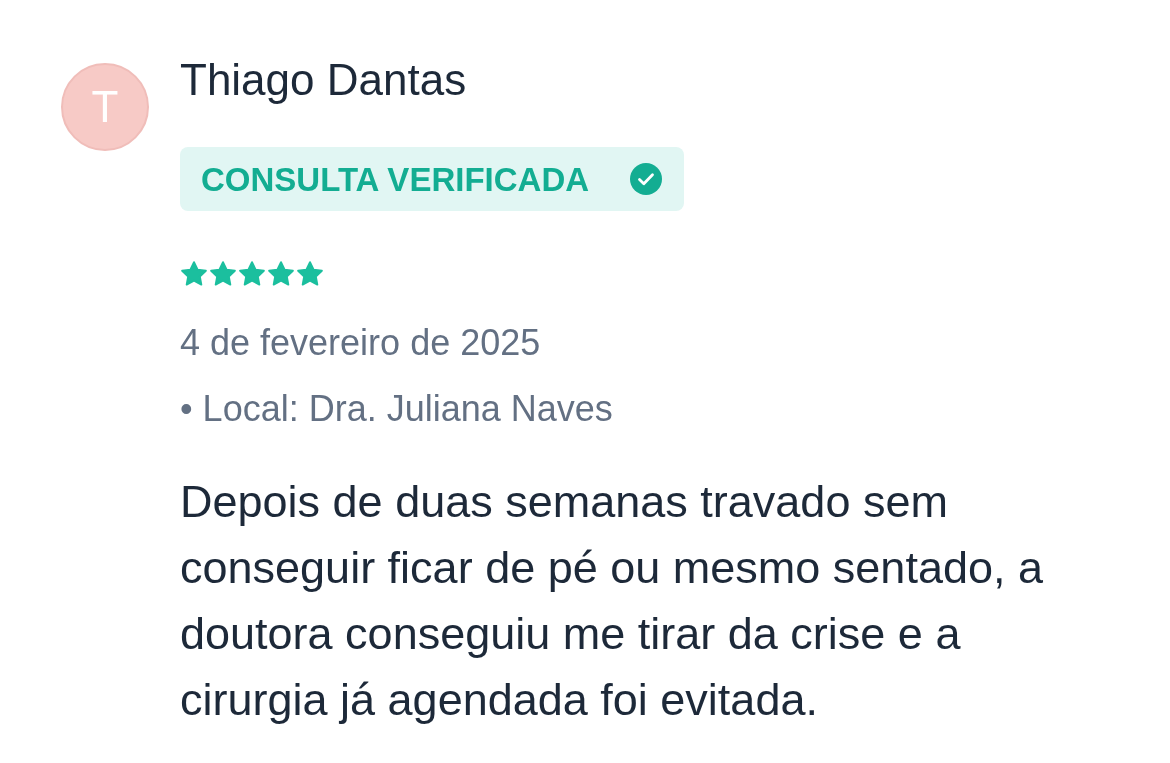  What do you see at coordinates (360, 343) in the screenshot?
I see `review-date: 4 de fevereiro de 2025` at bounding box center [360, 343].